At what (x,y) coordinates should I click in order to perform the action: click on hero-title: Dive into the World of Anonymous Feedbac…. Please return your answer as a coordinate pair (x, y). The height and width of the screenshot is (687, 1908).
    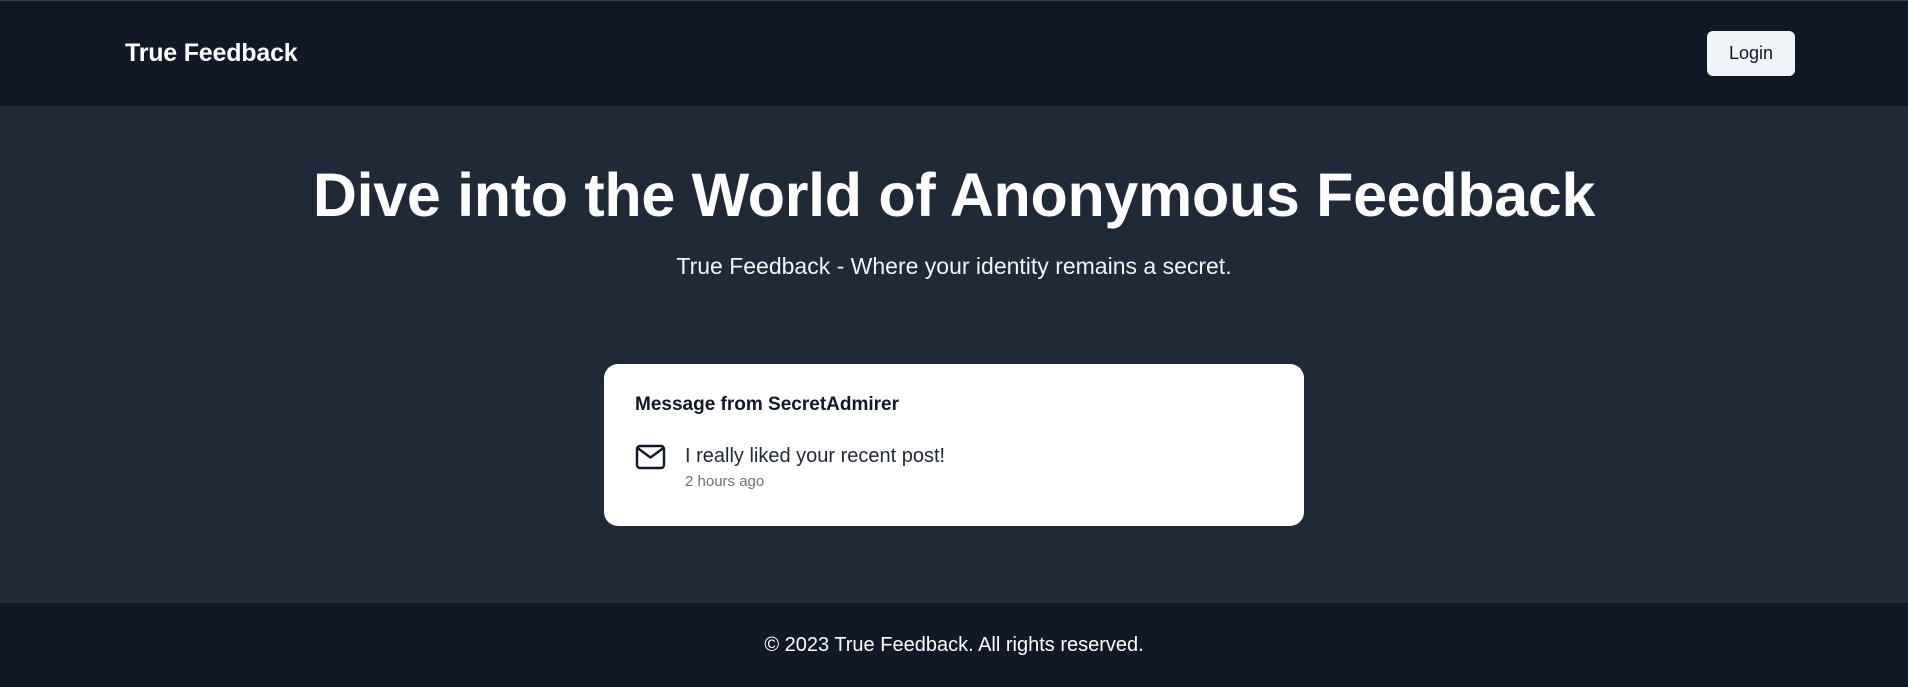
    Looking at the image, I should click on (954, 195).